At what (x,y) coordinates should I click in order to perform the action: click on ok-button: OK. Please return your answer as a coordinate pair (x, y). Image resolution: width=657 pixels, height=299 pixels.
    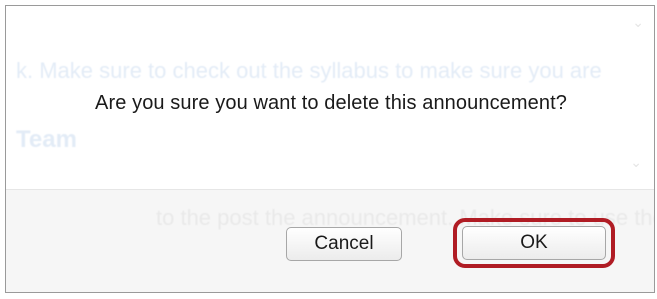
    Looking at the image, I should click on (534, 243).